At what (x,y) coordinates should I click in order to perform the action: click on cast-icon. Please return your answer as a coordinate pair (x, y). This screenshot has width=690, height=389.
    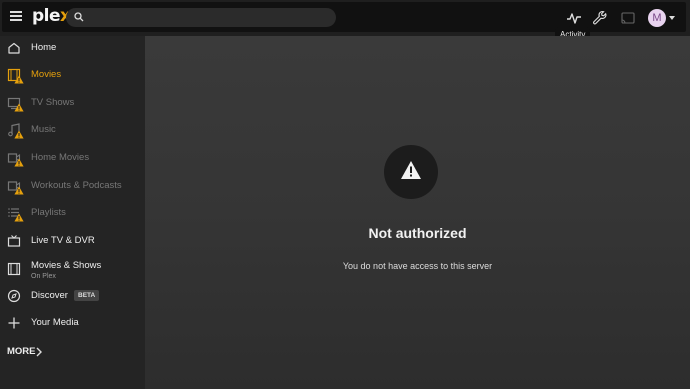
    Looking at the image, I should click on (628, 18).